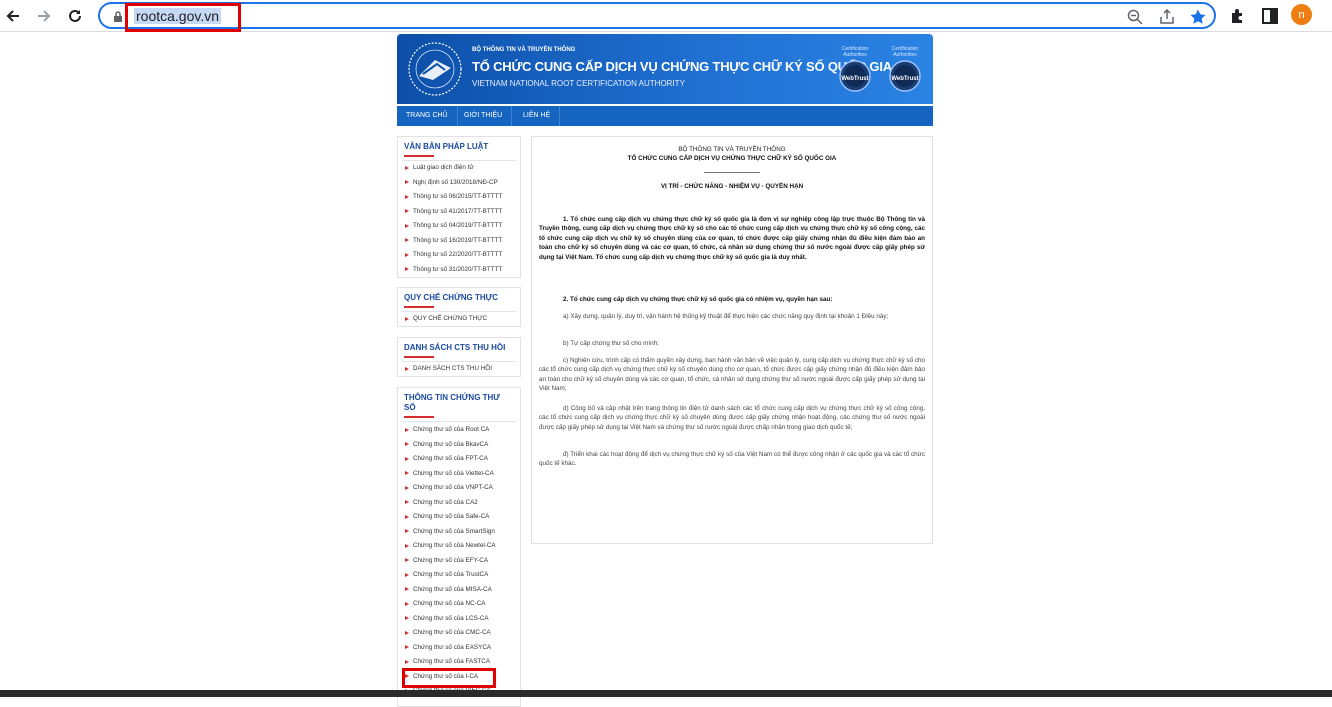 The width and height of the screenshot is (1332, 707). I want to click on menu-home: TRANG CHỦ, so click(427, 116).